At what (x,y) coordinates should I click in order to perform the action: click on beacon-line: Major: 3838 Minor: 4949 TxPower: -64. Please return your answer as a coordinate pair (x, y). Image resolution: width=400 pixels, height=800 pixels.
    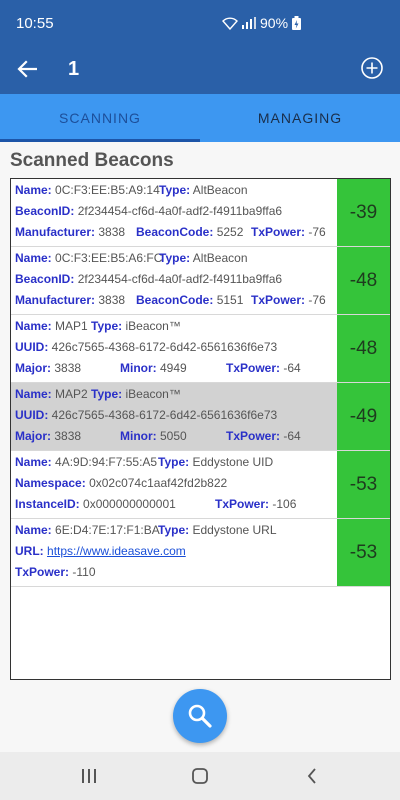
    Looking at the image, I should click on (174, 367).